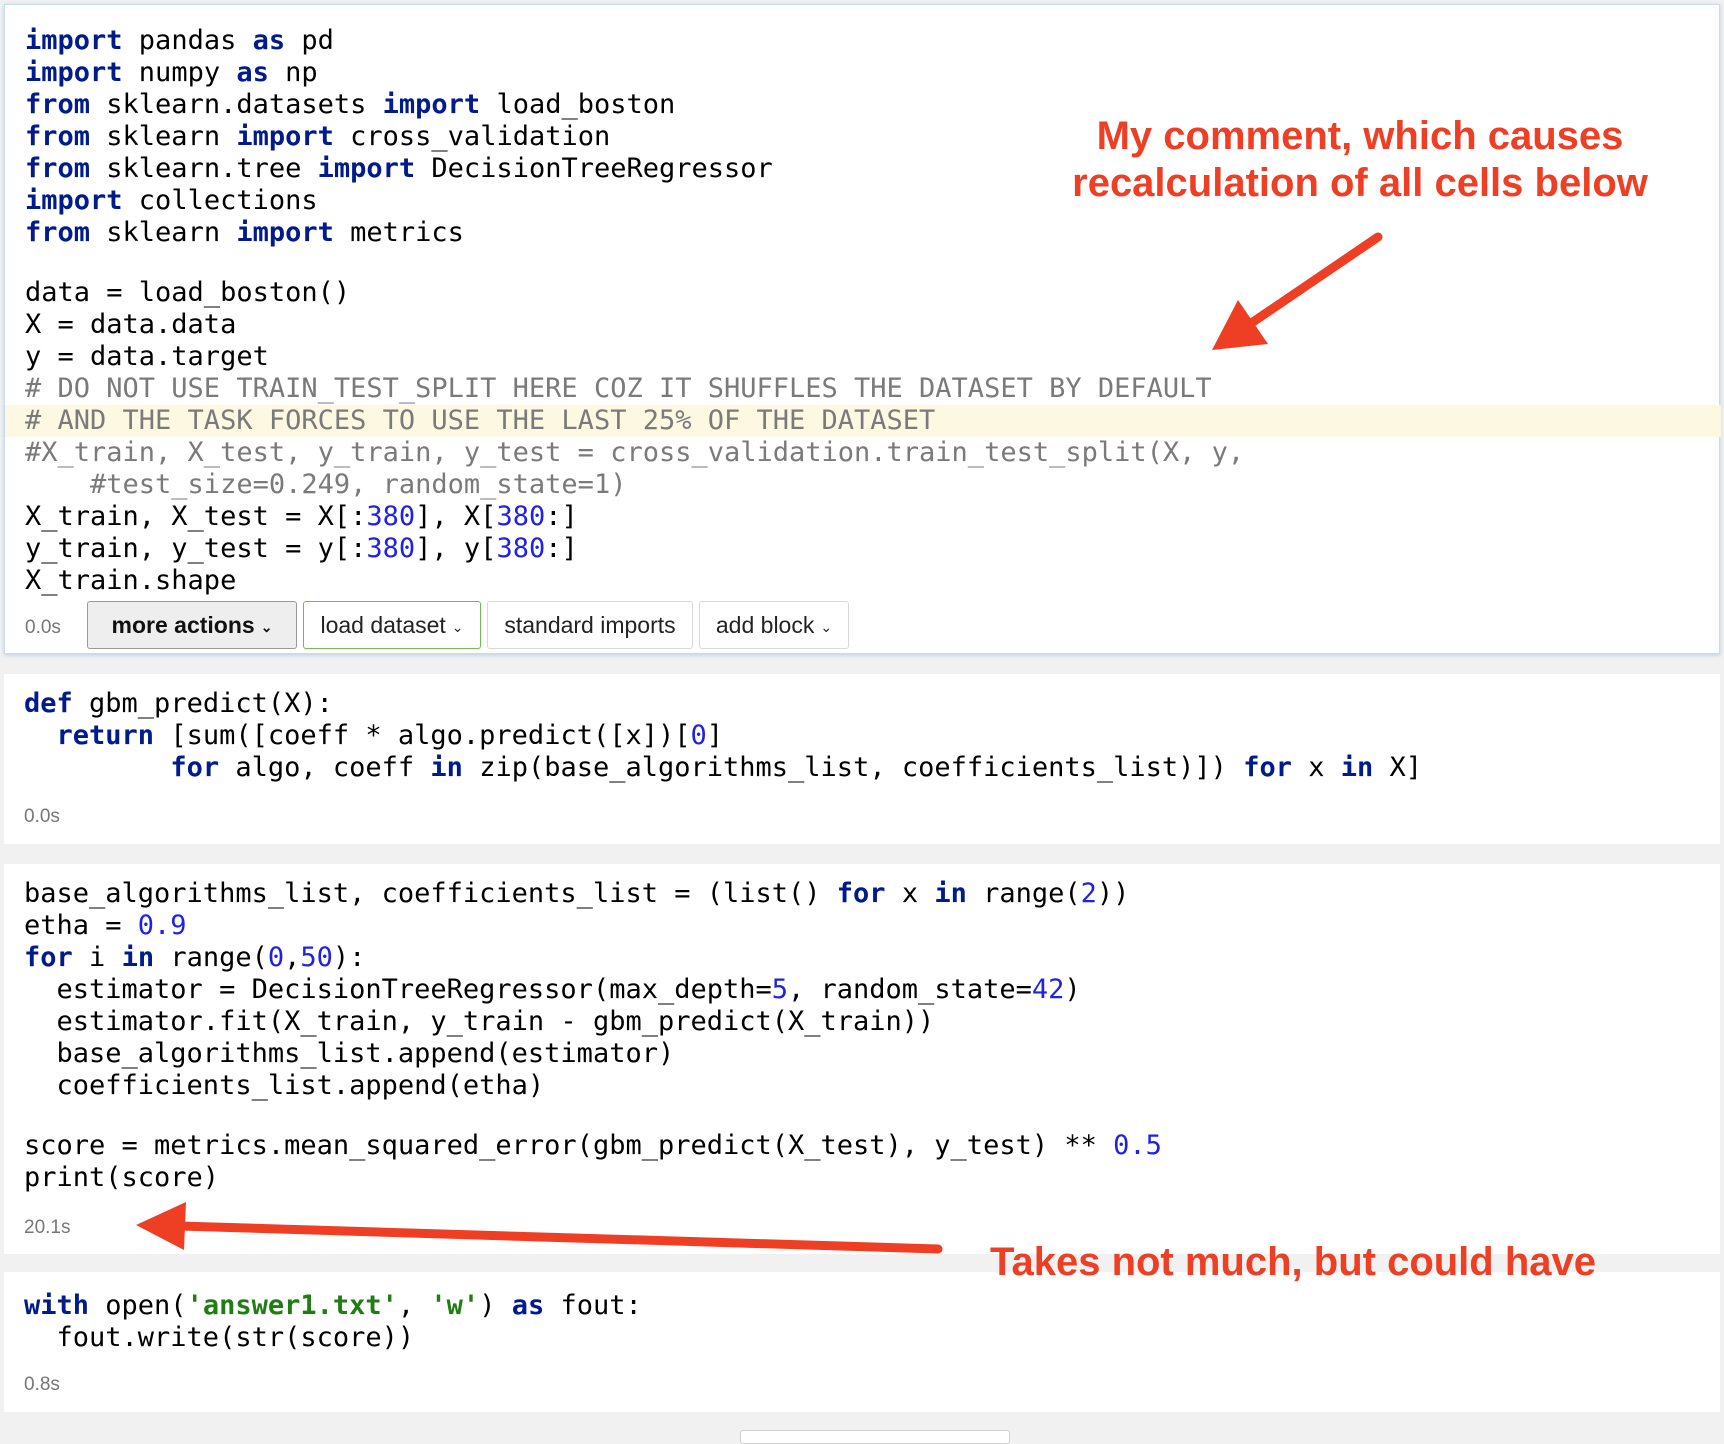  I want to click on code-line: base_algorithms_list.append(estimator), so click(593, 1054).